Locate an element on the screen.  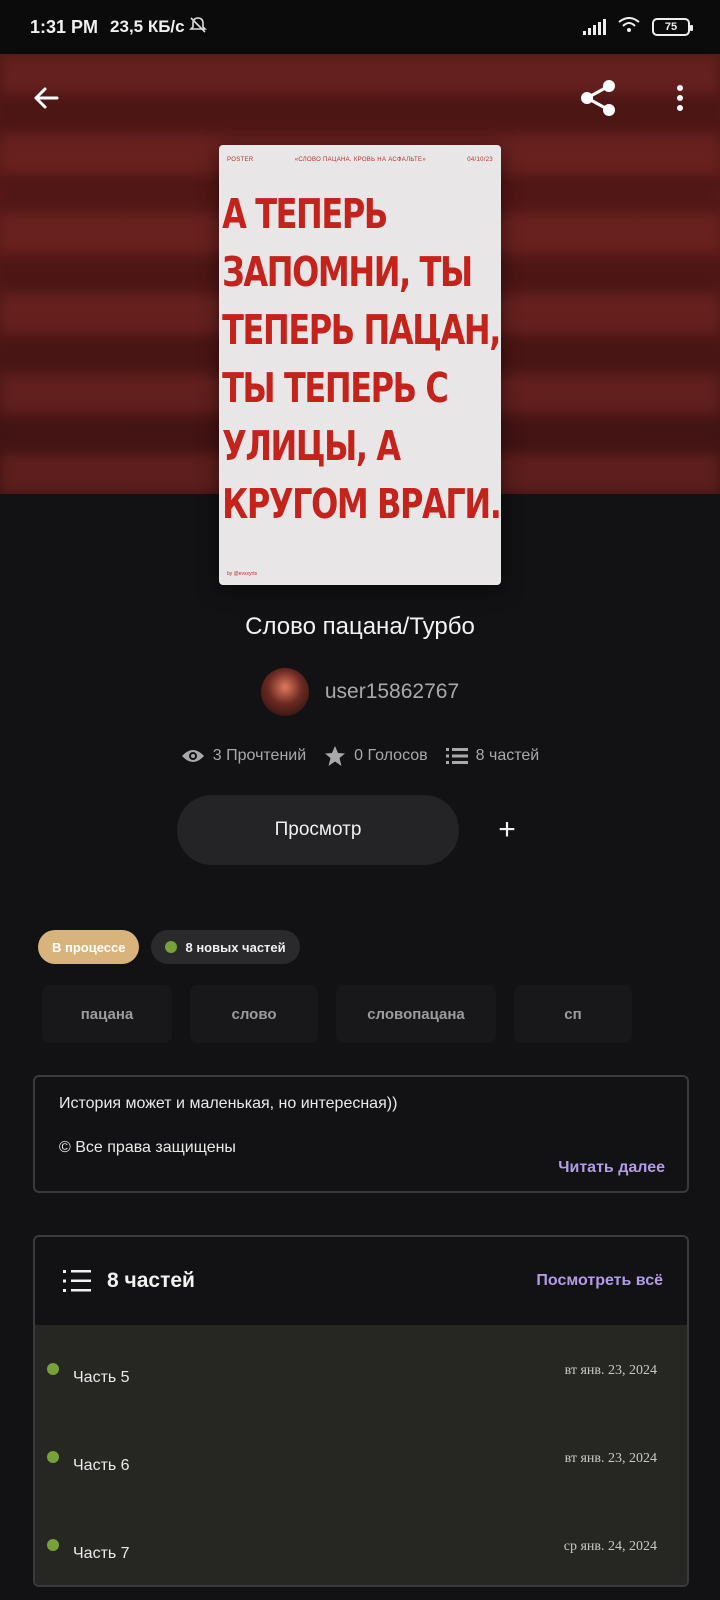
battery-level: 75 is located at coordinates (671, 27).